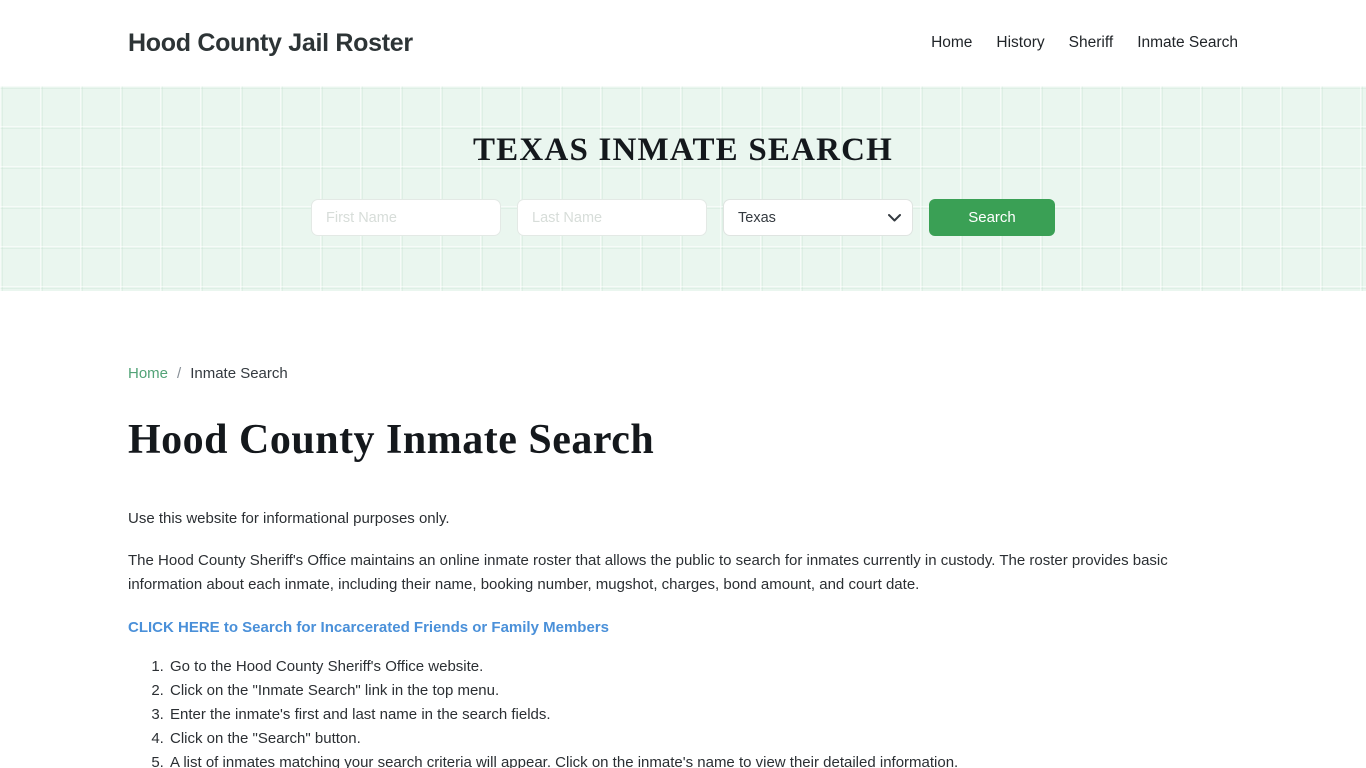  I want to click on state-select: Texas, so click(818, 217).